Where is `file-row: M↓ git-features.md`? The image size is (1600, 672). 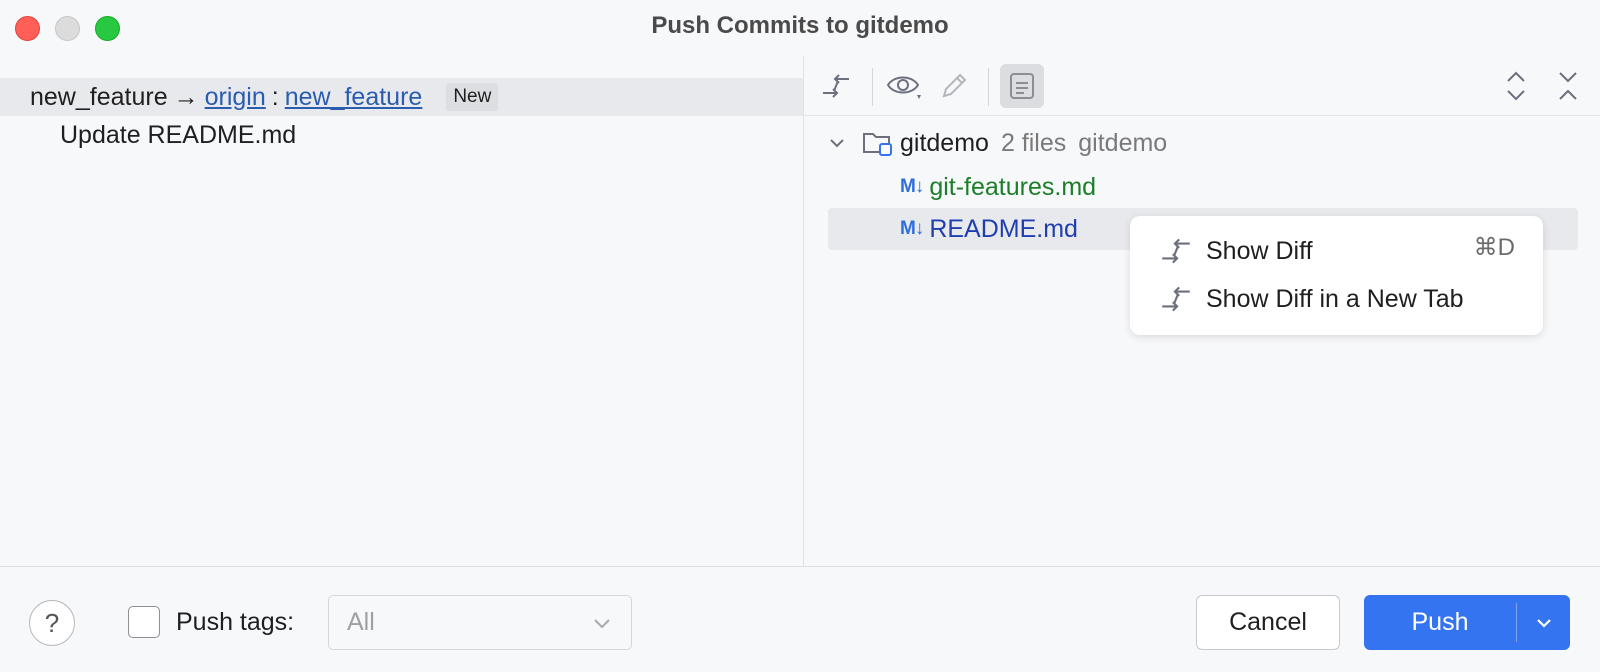 file-row: M↓ git-features.md is located at coordinates (998, 187).